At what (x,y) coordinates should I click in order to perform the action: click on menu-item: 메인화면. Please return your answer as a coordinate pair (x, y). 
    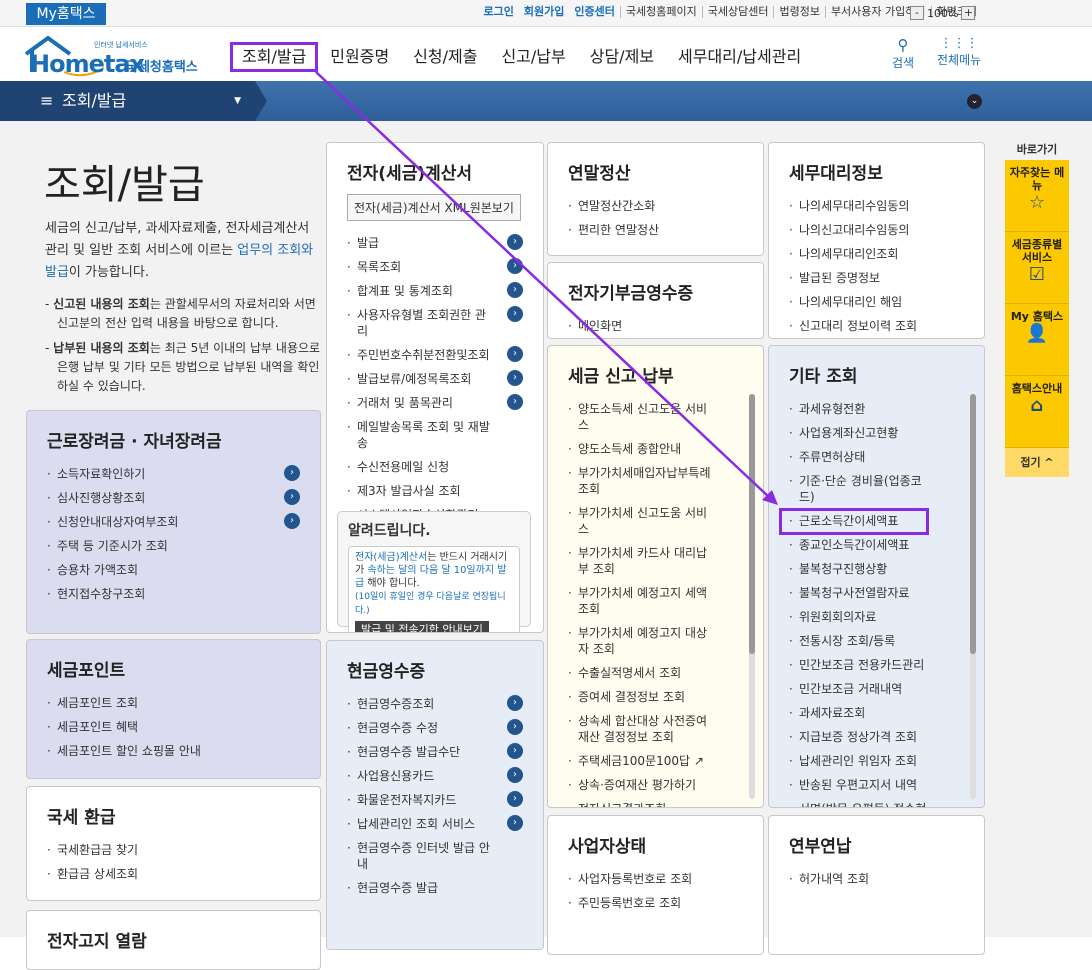
    Looking at the image, I should click on (655, 326).